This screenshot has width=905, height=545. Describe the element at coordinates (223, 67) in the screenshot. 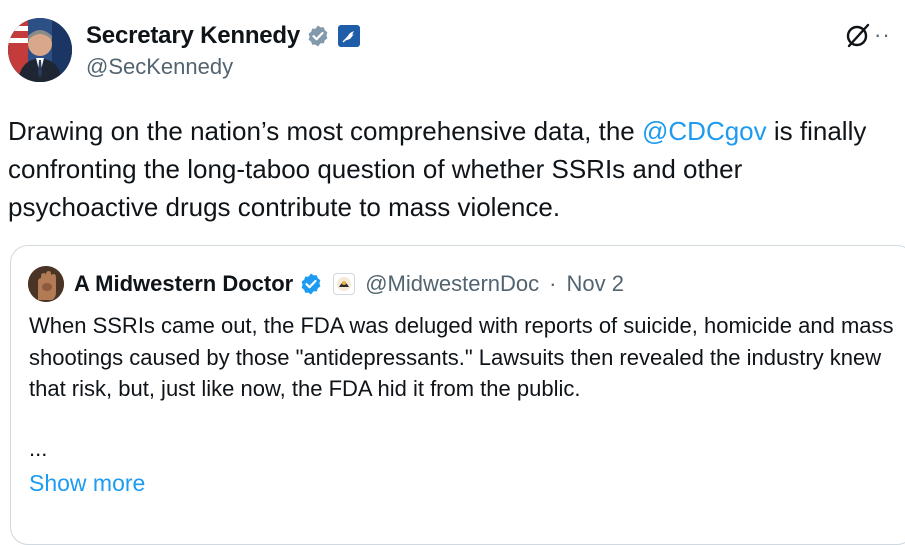

I see `author-handle: @SecKennedy` at that location.